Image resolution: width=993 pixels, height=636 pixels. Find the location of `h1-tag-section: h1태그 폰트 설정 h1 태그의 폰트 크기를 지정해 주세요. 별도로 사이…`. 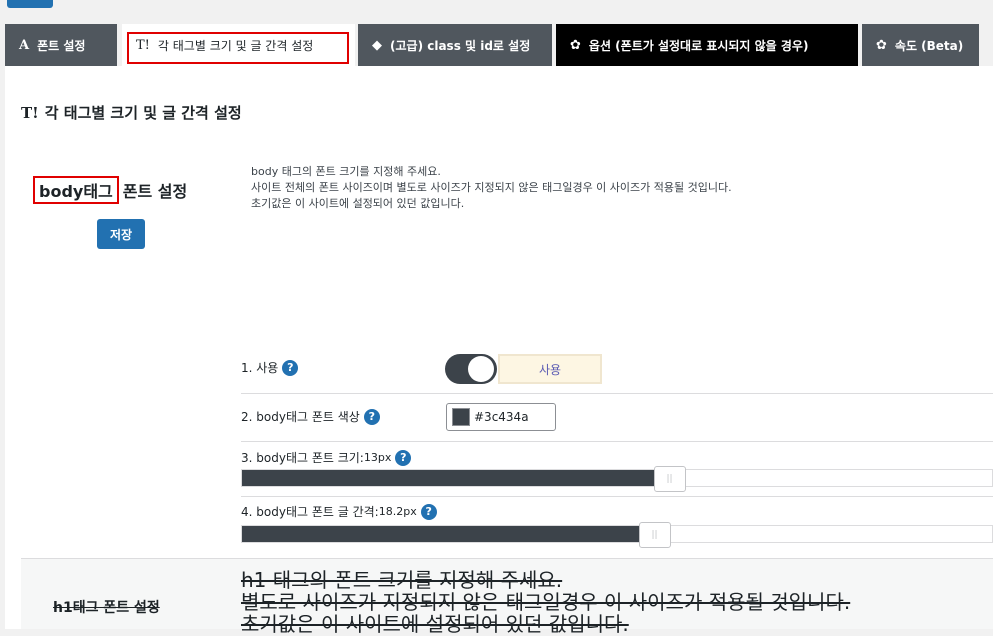

h1-tag-section: h1태그 폰트 설정 h1 태그의 폰트 크기를 지정해 주세요. 별도로 사이… is located at coordinates (507, 596).